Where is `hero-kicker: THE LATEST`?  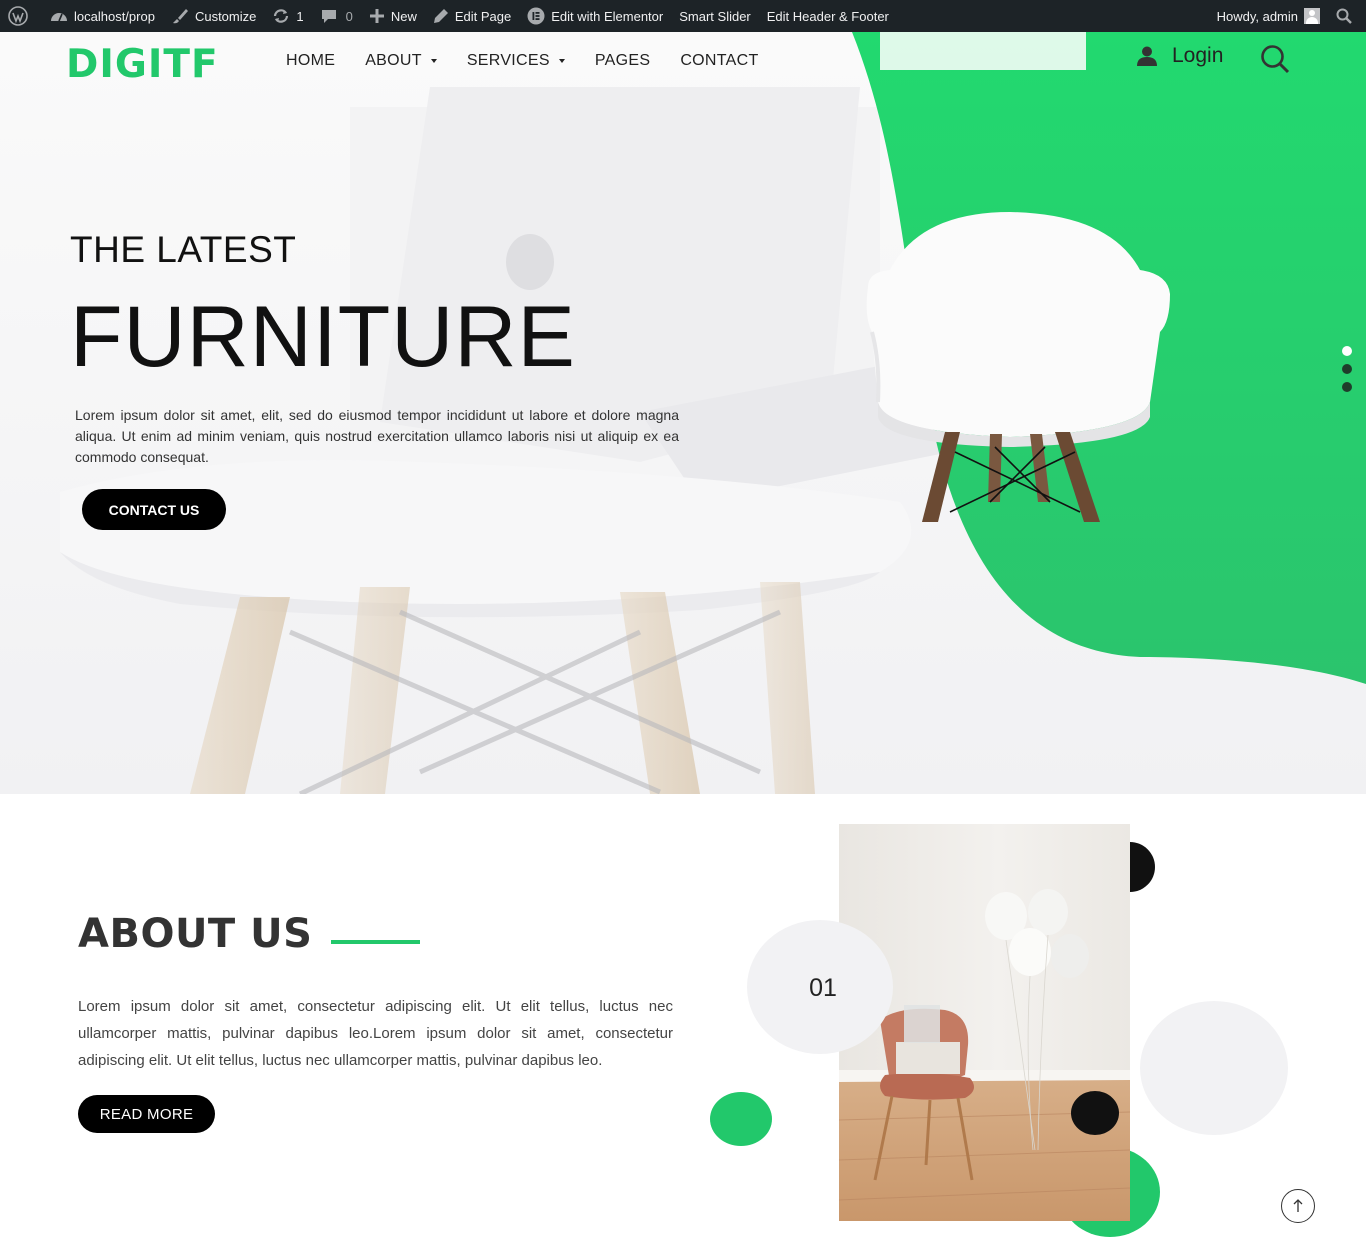 hero-kicker: THE LATEST is located at coordinates (183, 249).